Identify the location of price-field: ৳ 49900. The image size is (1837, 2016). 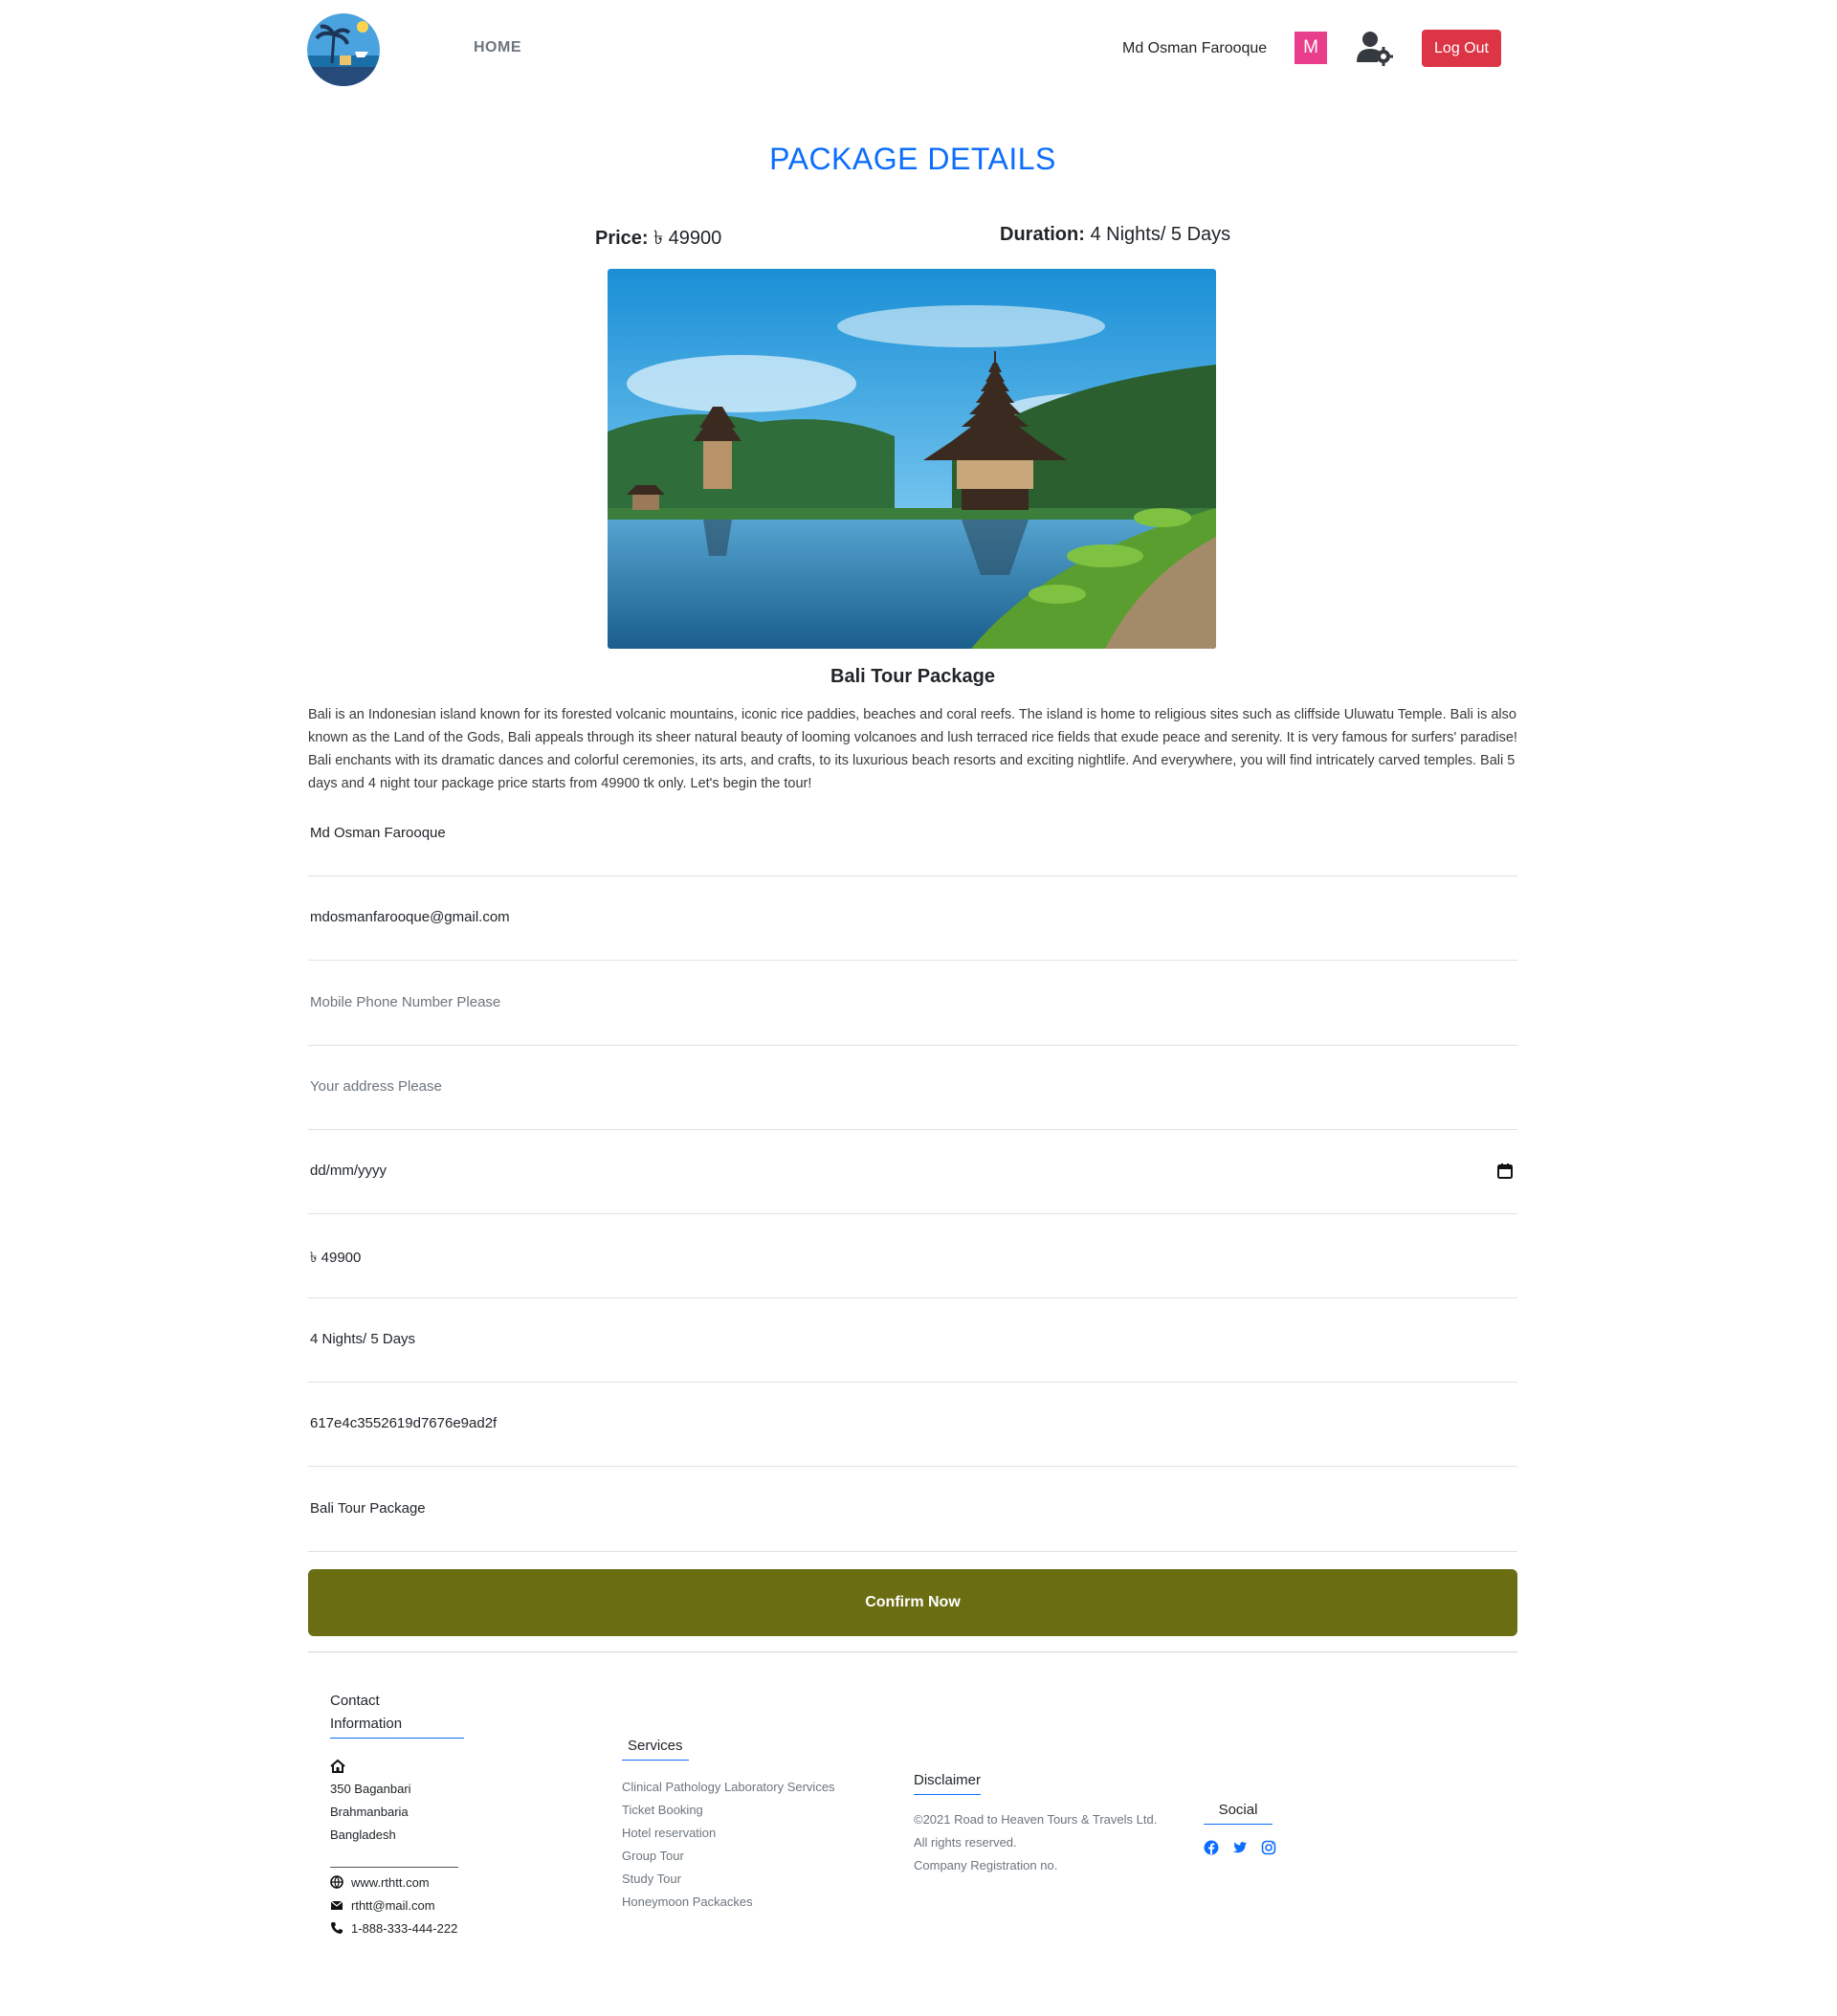
(912, 1256).